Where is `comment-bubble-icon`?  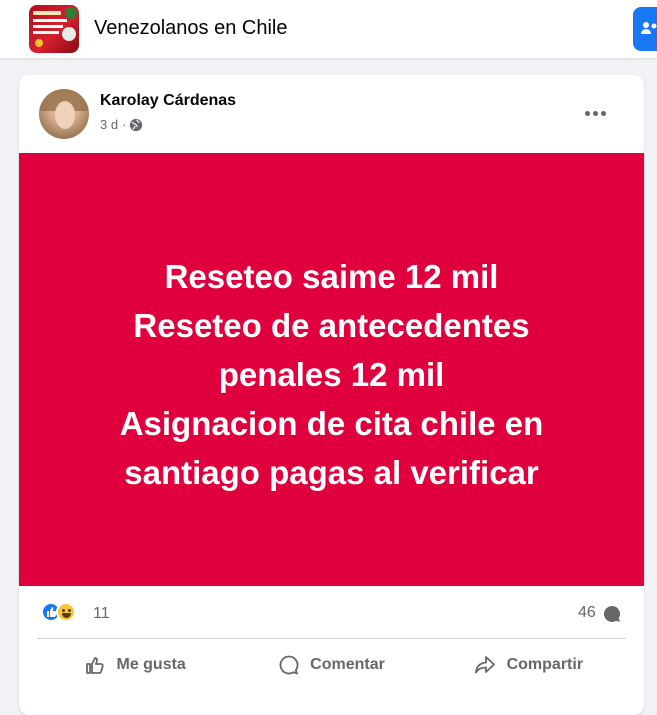
comment-bubble-icon is located at coordinates (612, 614).